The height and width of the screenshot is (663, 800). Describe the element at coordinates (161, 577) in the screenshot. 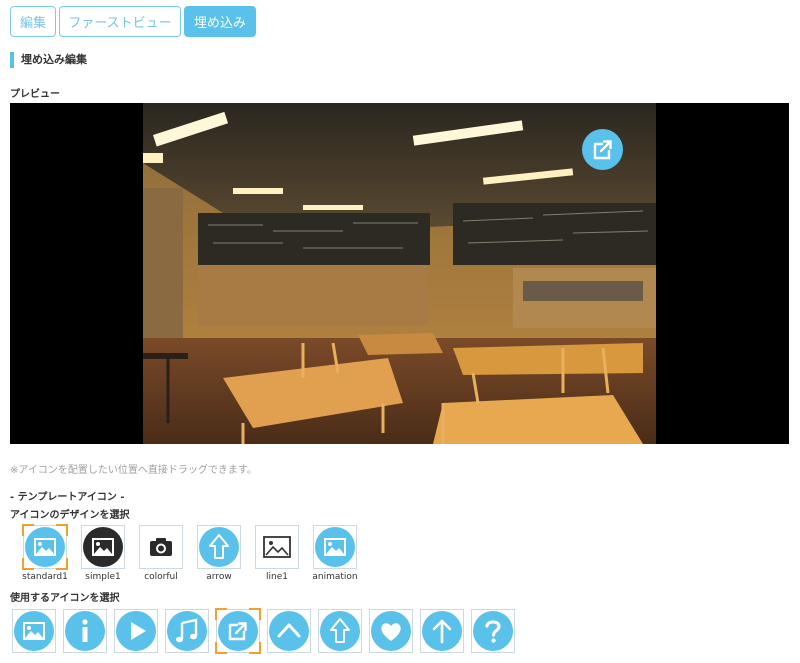

I see `design-caption: colorful` at that location.